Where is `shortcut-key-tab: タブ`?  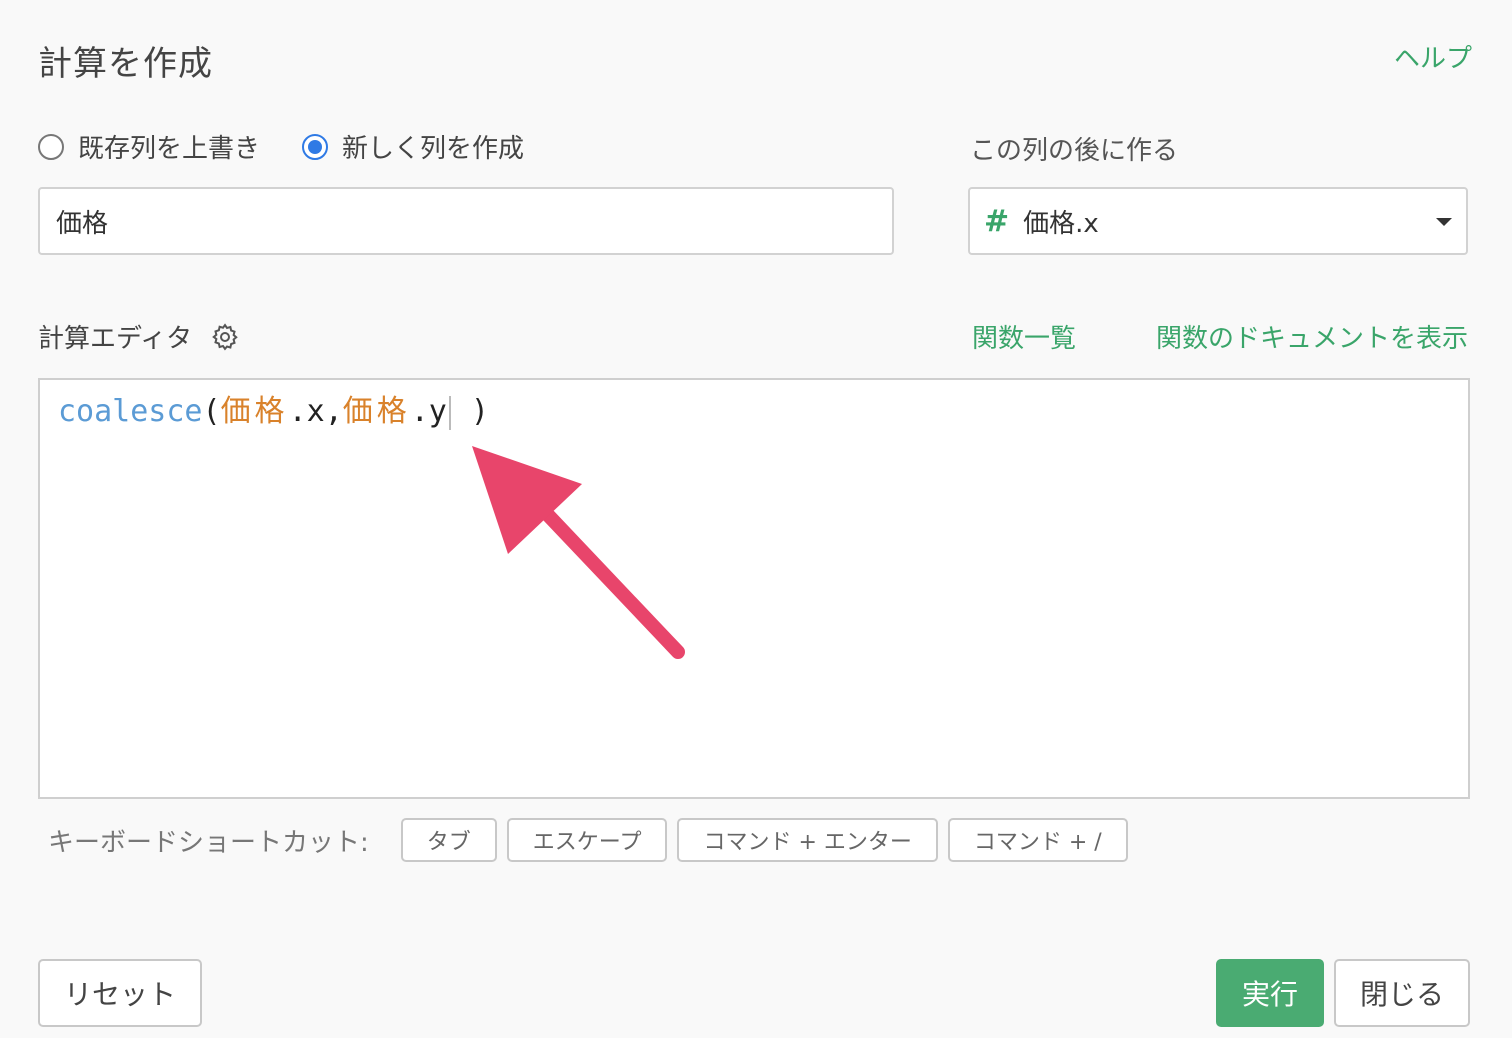 shortcut-key-tab: タブ is located at coordinates (448, 840).